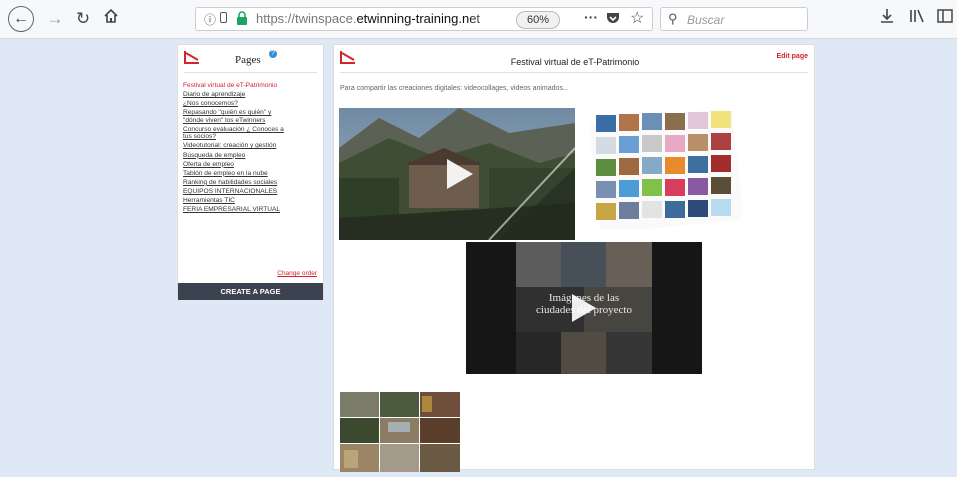 The image size is (957, 477). What do you see at coordinates (945, 19) in the screenshot?
I see `sidebar-toggle-icon` at bounding box center [945, 19].